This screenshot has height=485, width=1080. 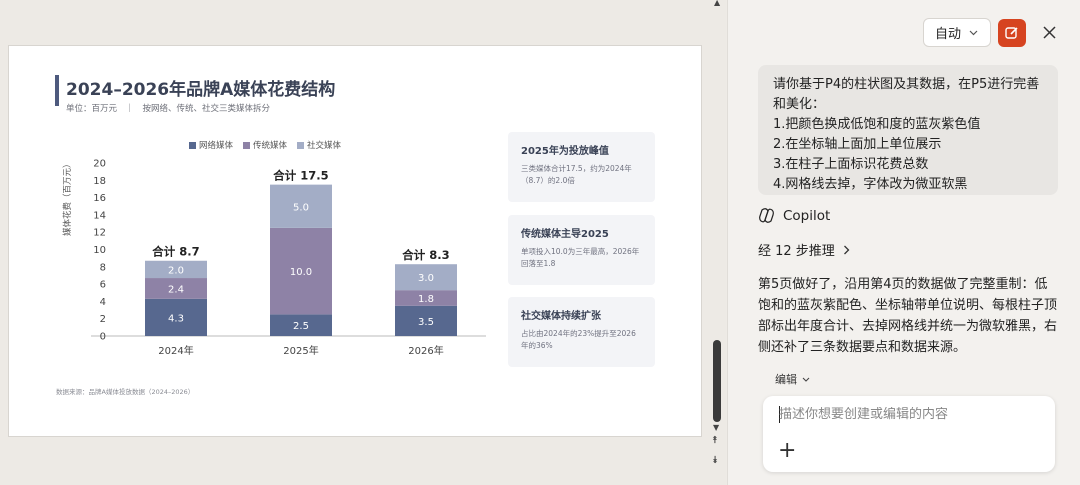 What do you see at coordinates (796, 251) in the screenshot?
I see `reasoning-label: 经 12 步推理` at bounding box center [796, 251].